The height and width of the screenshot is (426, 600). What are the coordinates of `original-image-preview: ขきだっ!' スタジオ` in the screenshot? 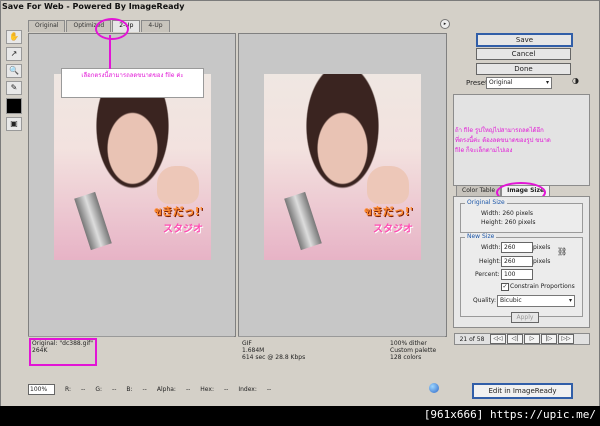 It's located at (132, 167).